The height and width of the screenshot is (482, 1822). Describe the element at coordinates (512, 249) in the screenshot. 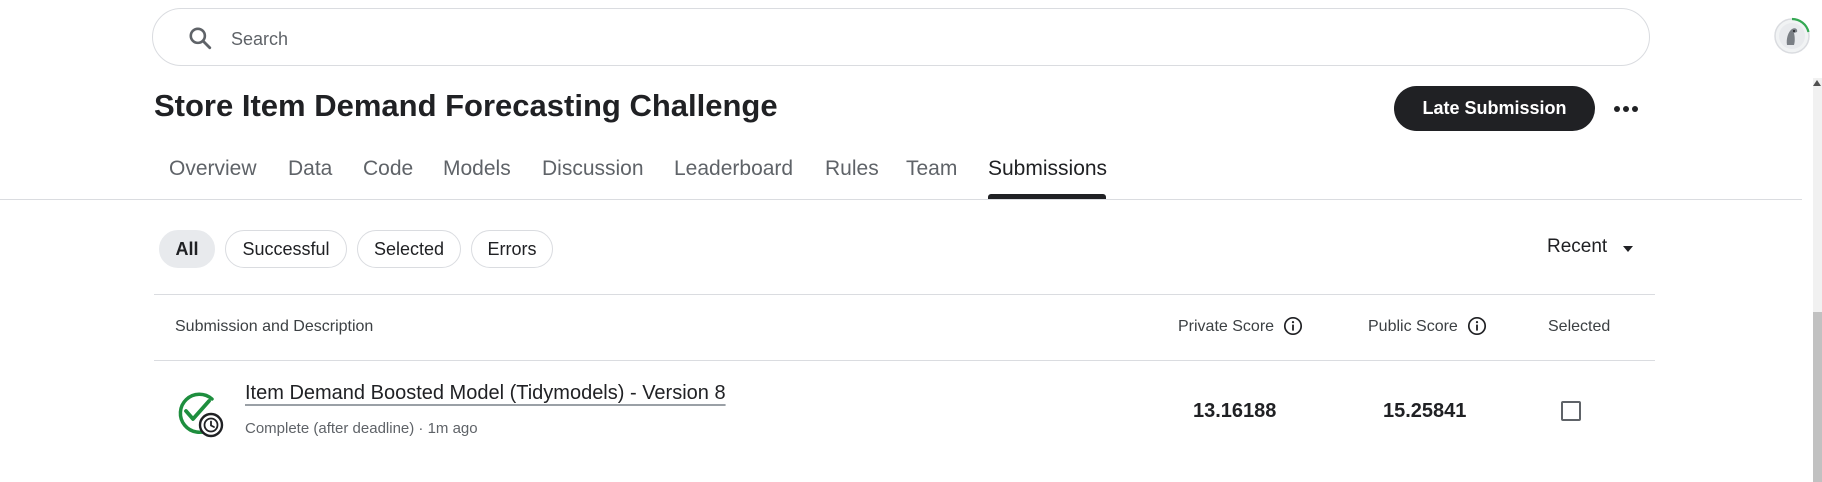

I see `filter-errors-chip: Errors` at that location.